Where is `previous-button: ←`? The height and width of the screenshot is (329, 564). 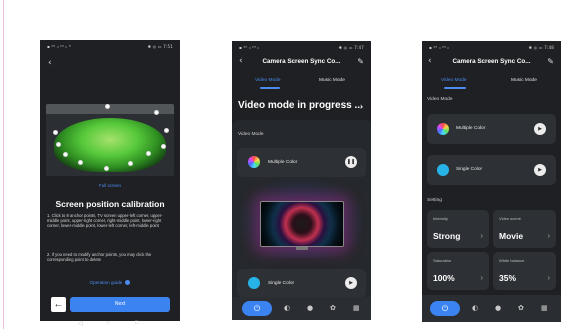 previous-button: ← is located at coordinates (58, 304).